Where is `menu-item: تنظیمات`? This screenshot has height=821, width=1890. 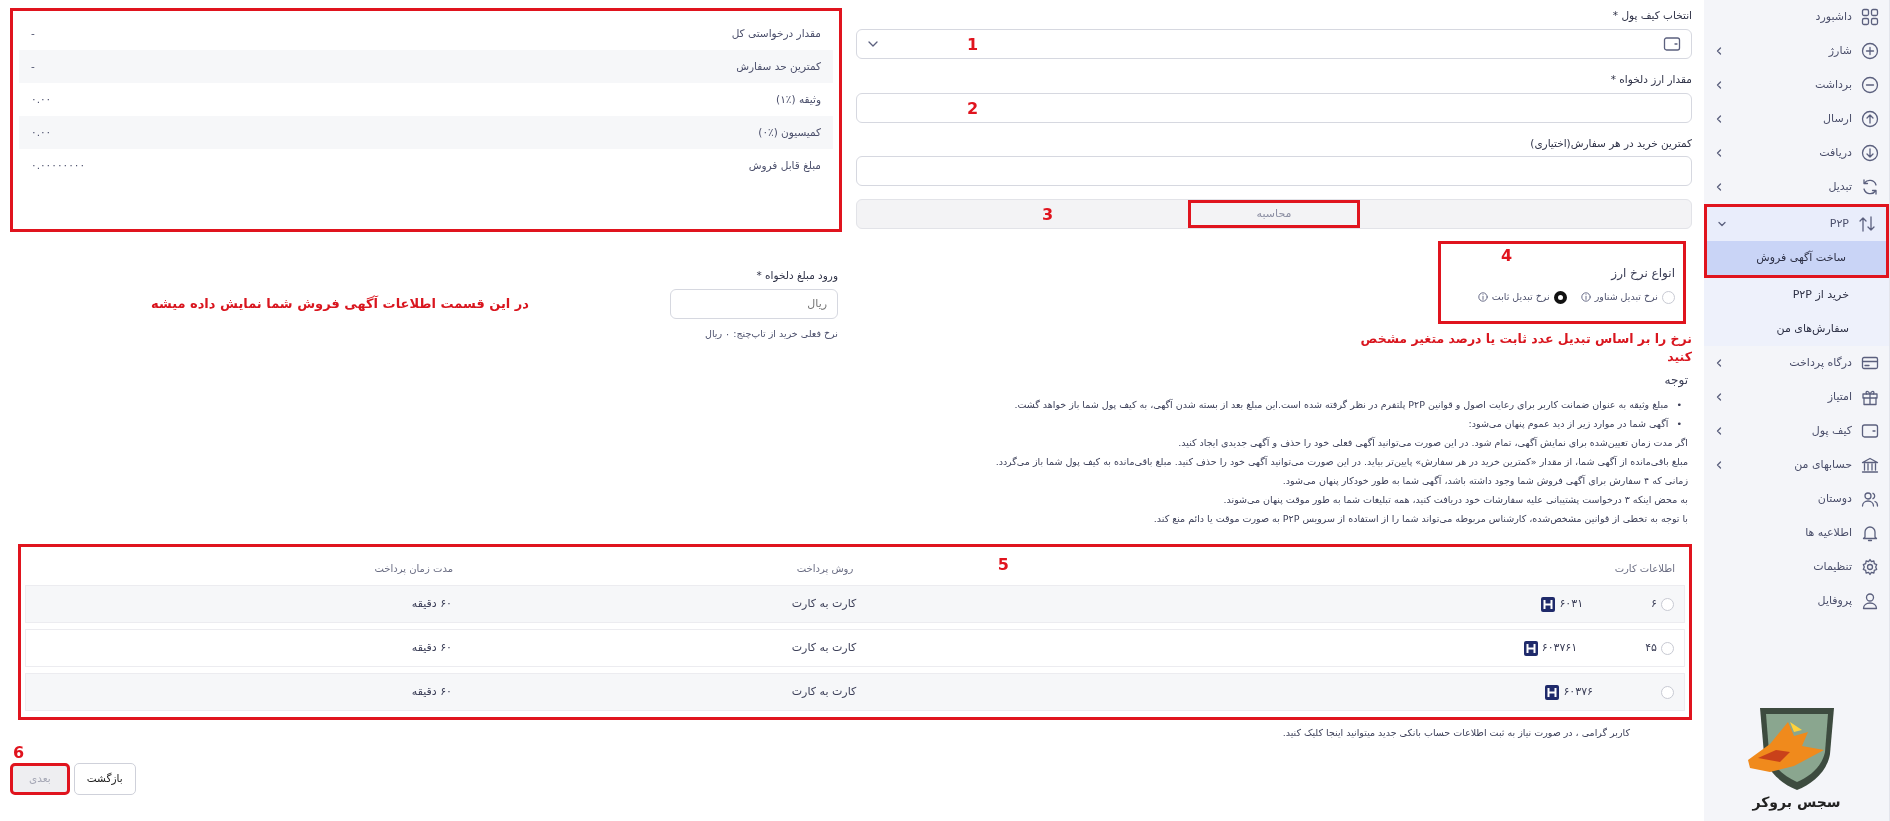
menu-item: تنظیمات is located at coordinates (1796, 567).